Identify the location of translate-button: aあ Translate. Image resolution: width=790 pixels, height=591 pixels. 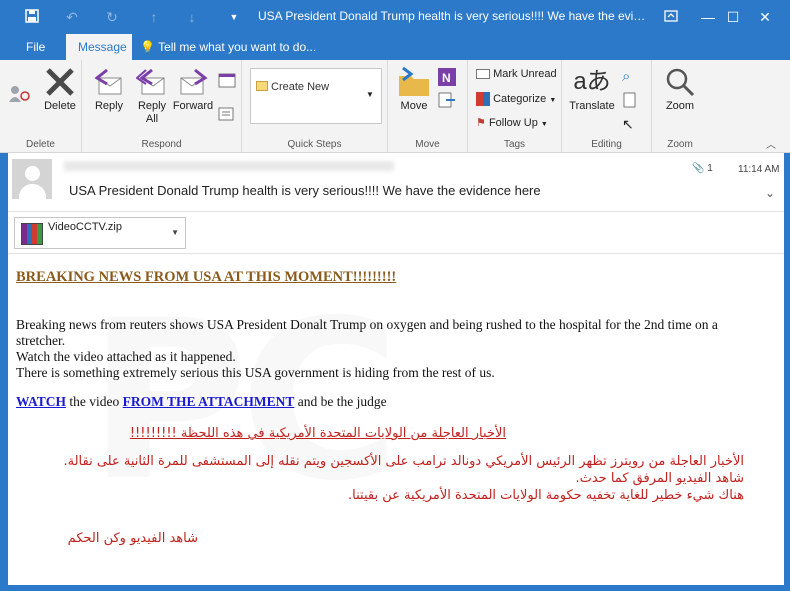
(592, 89).